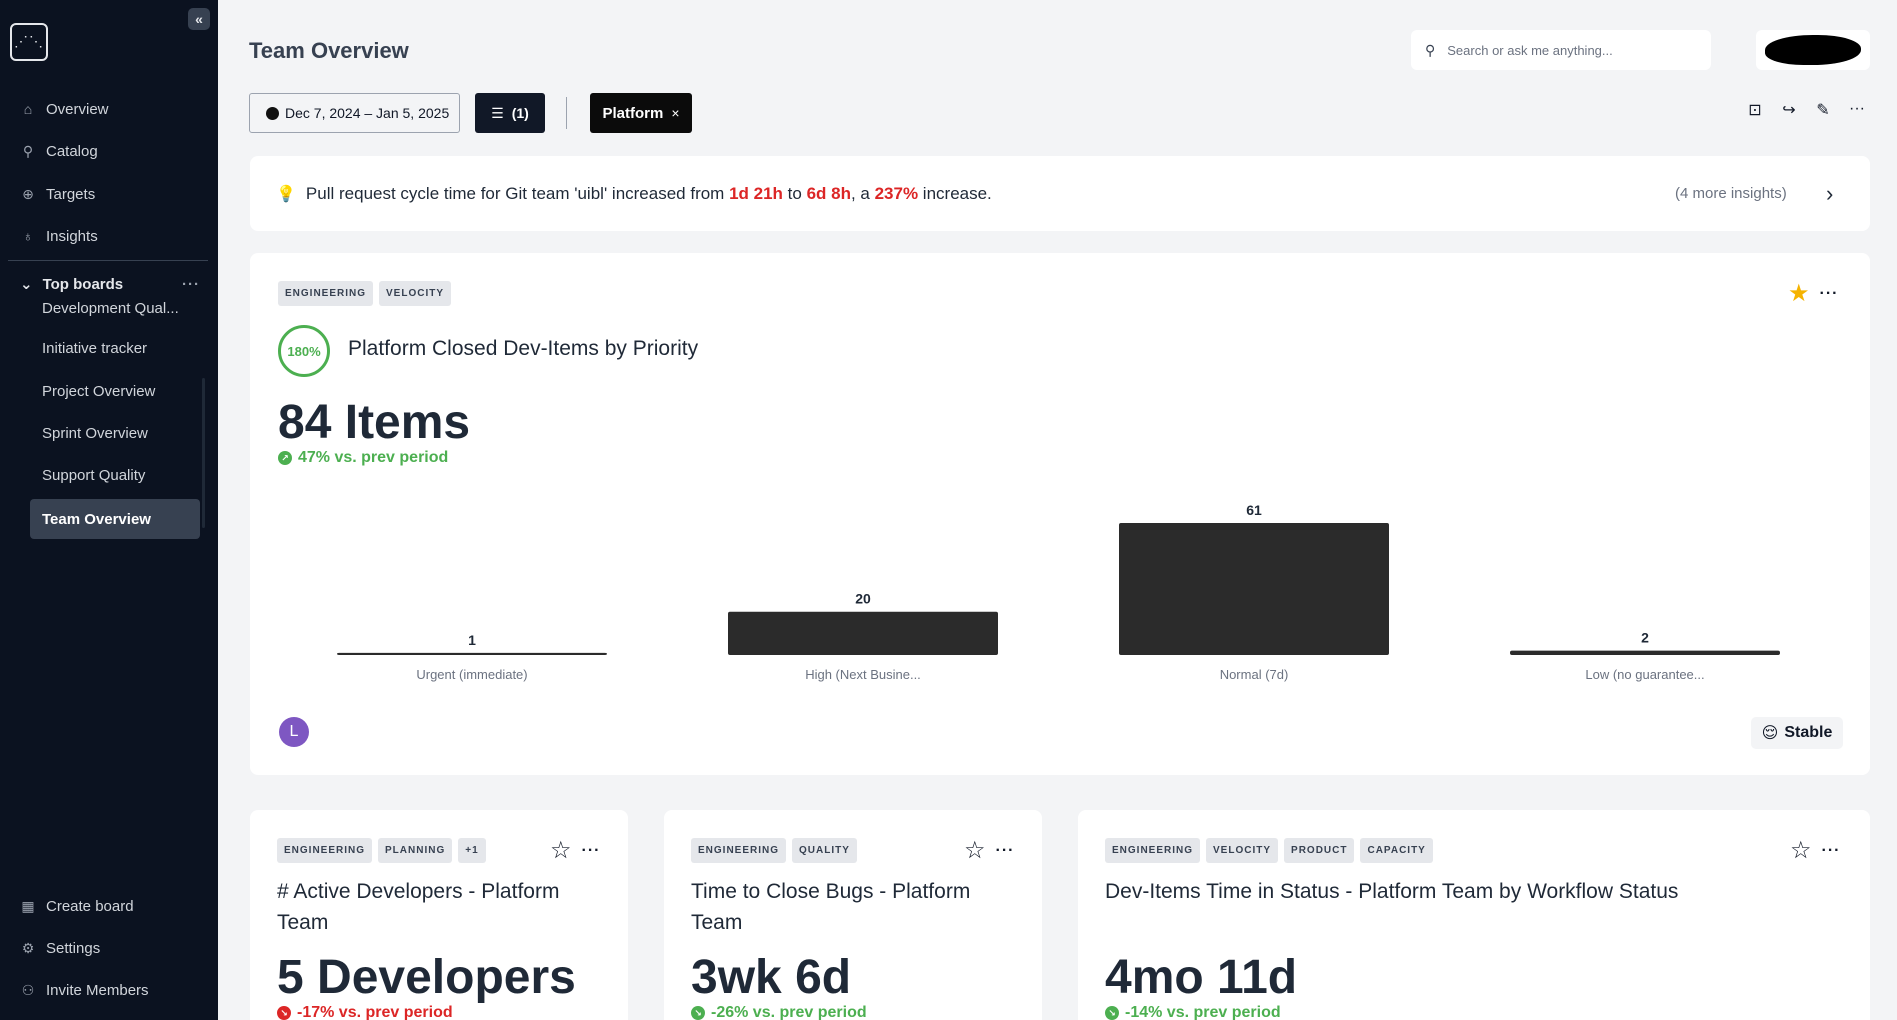  What do you see at coordinates (354, 113) in the screenshot?
I see `date-range-picker: Dec 7, 2024 – Jan 5, 2025` at bounding box center [354, 113].